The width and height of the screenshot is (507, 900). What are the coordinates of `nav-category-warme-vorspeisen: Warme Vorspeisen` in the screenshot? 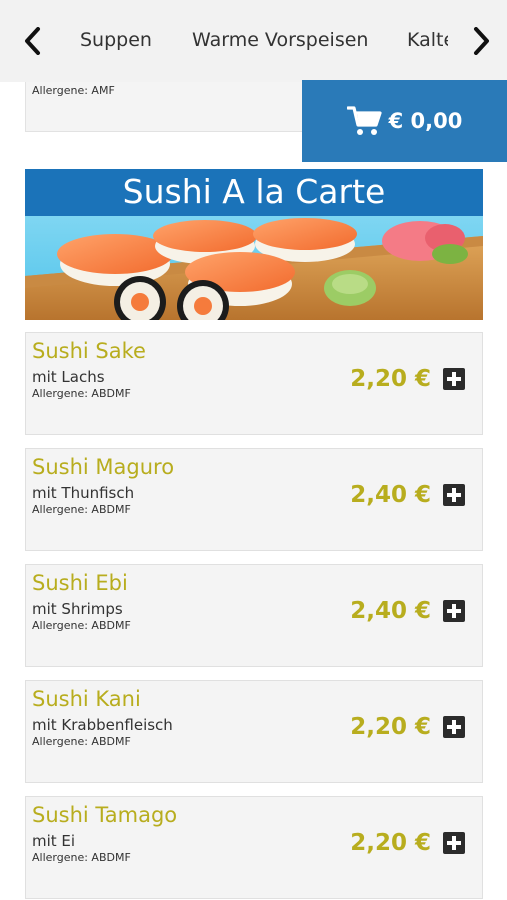 It's located at (280, 40).